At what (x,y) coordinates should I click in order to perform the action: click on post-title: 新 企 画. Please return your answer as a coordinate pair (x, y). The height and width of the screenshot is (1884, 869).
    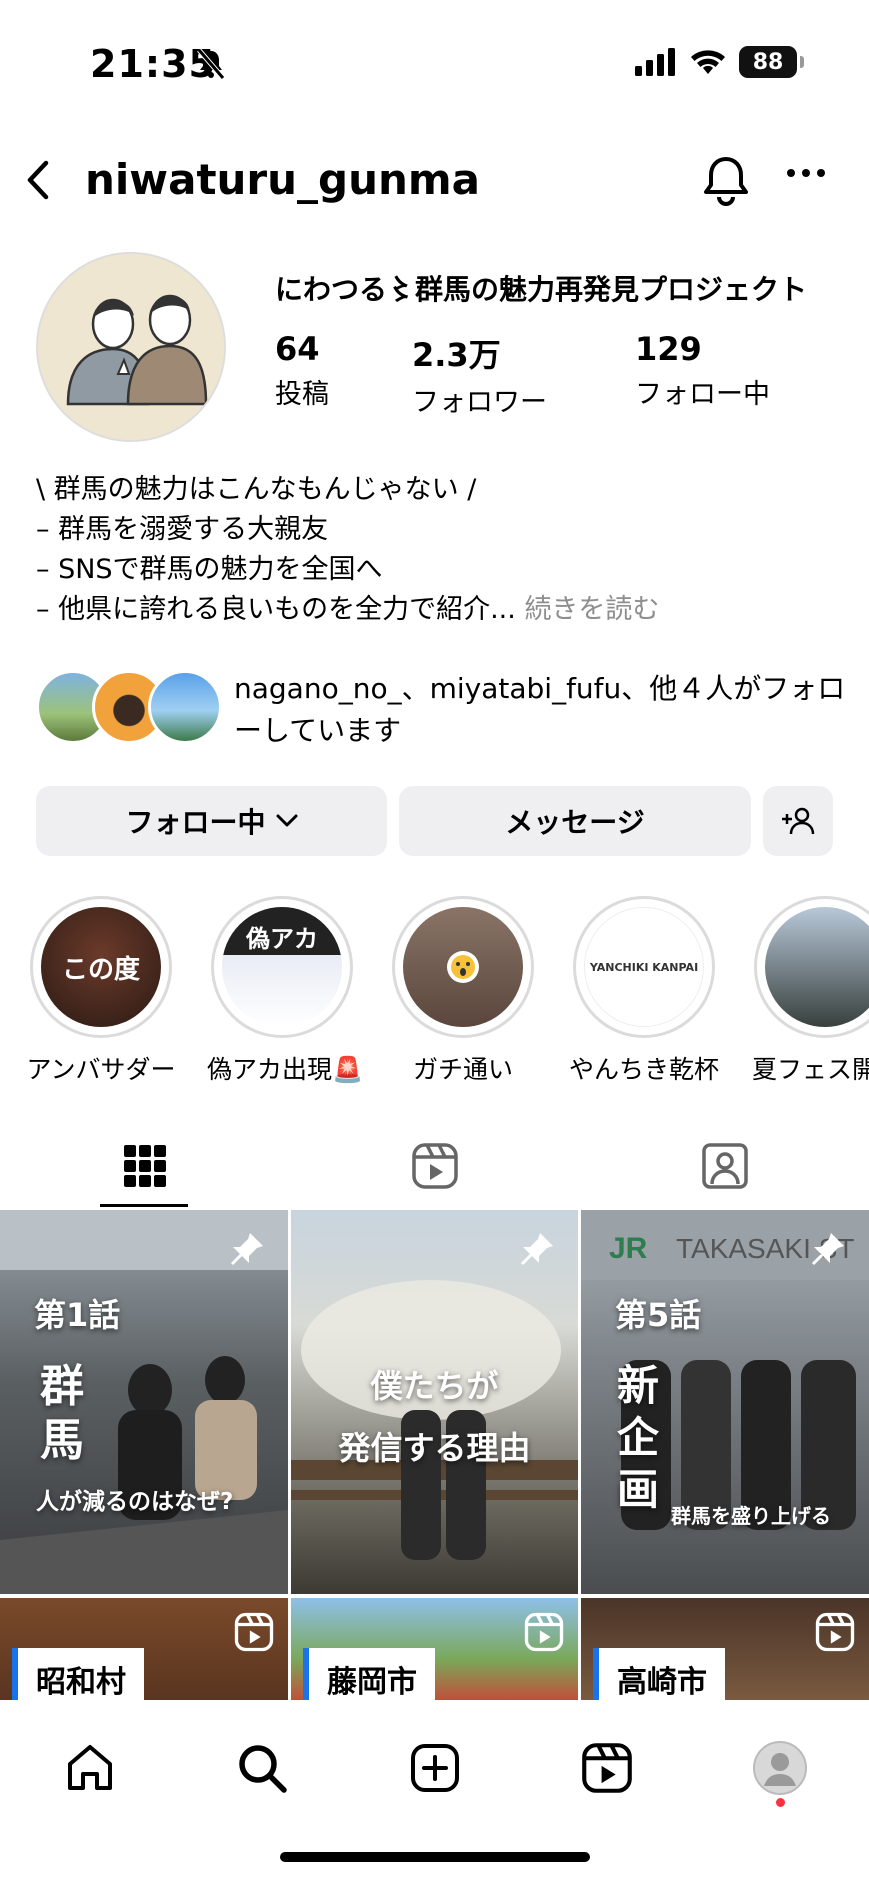
    Looking at the image, I should click on (638, 1437).